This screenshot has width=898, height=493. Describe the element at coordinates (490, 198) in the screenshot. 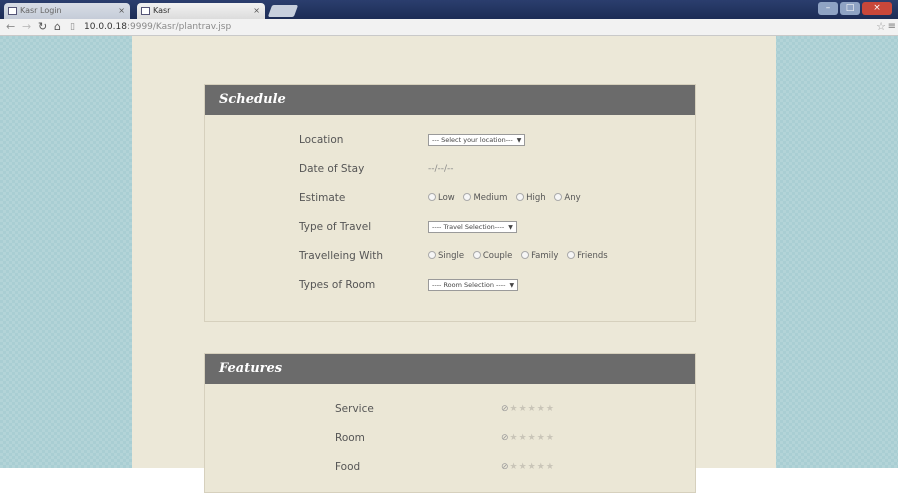

I see `option-label: Medium` at that location.